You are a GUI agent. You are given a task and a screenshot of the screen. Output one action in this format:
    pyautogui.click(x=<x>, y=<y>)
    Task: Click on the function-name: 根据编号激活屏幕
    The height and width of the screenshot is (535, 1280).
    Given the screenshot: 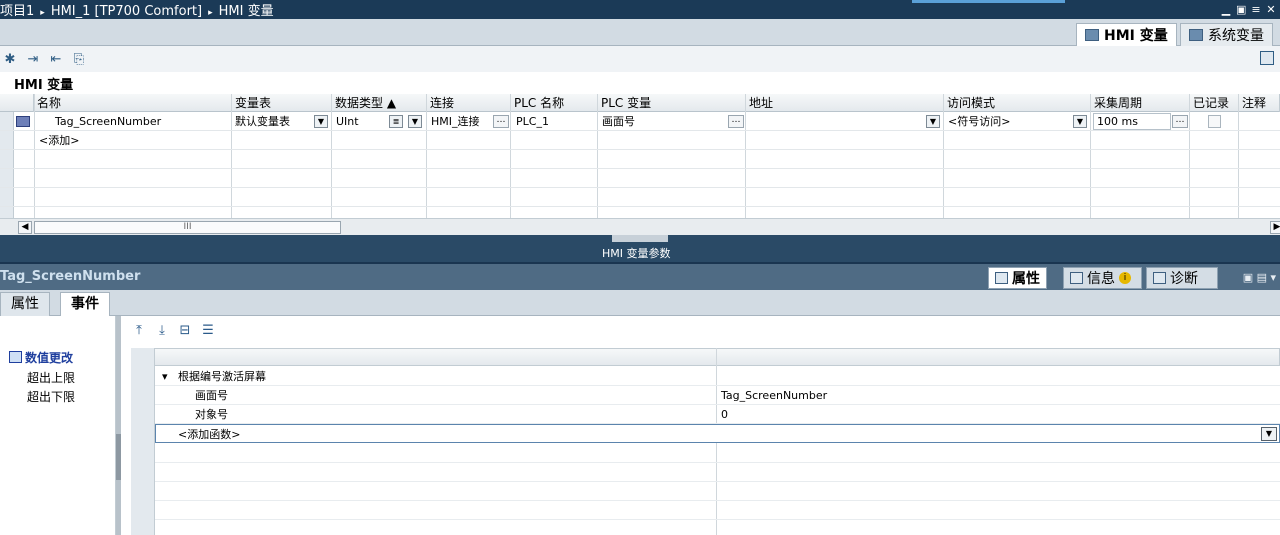 What is the action you would take?
    pyautogui.click(x=222, y=376)
    